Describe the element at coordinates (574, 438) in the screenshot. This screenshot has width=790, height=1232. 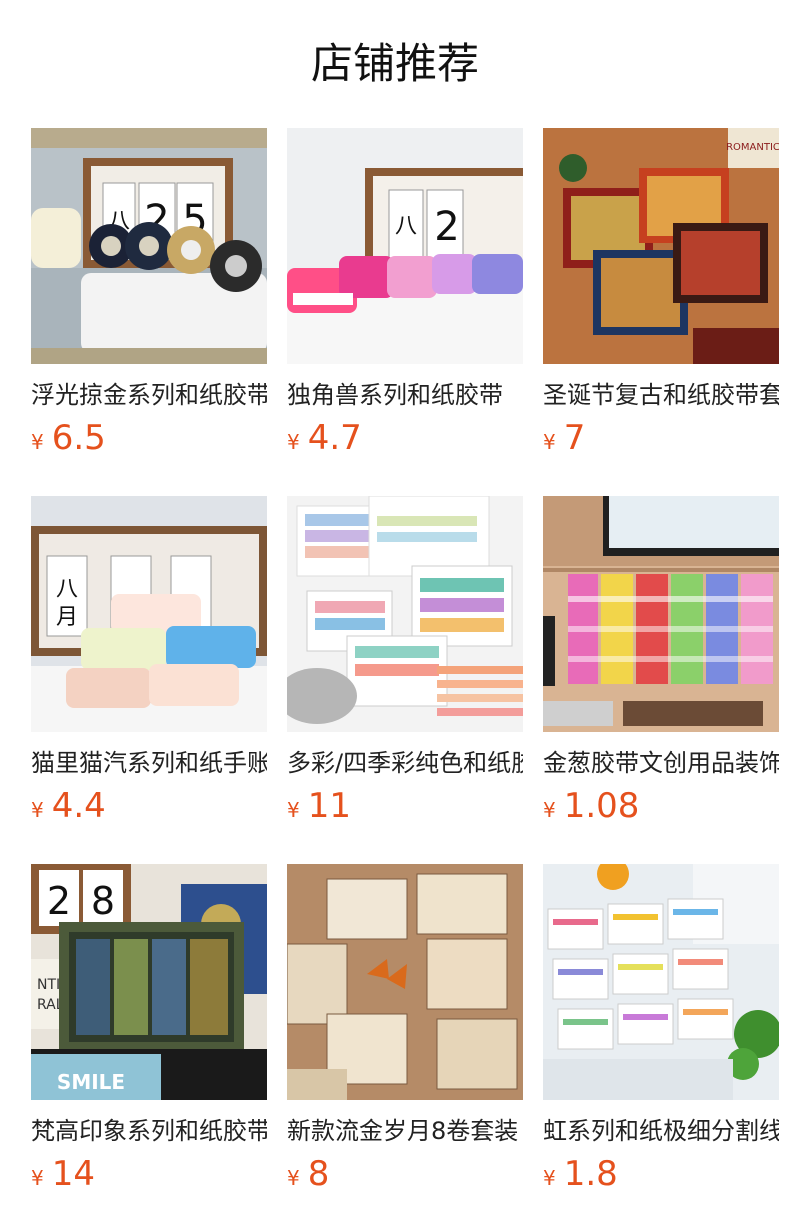
I see `price-value: 7` at that location.